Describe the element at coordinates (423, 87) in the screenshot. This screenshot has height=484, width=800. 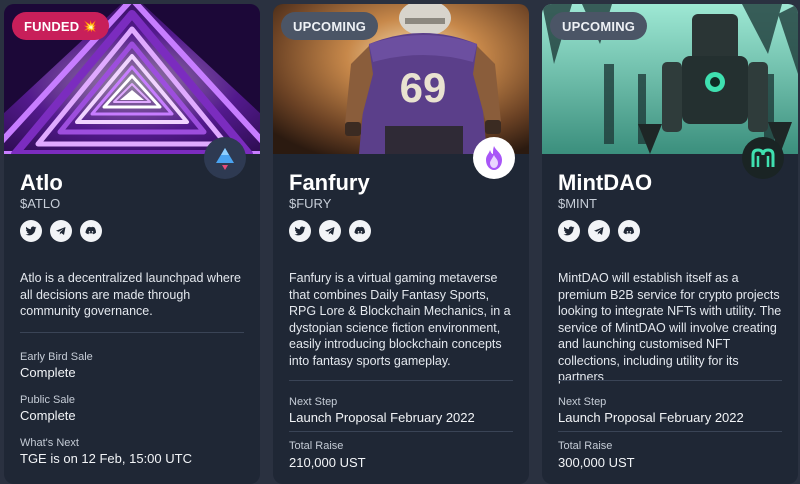
I see `jersey-number: 69` at that location.